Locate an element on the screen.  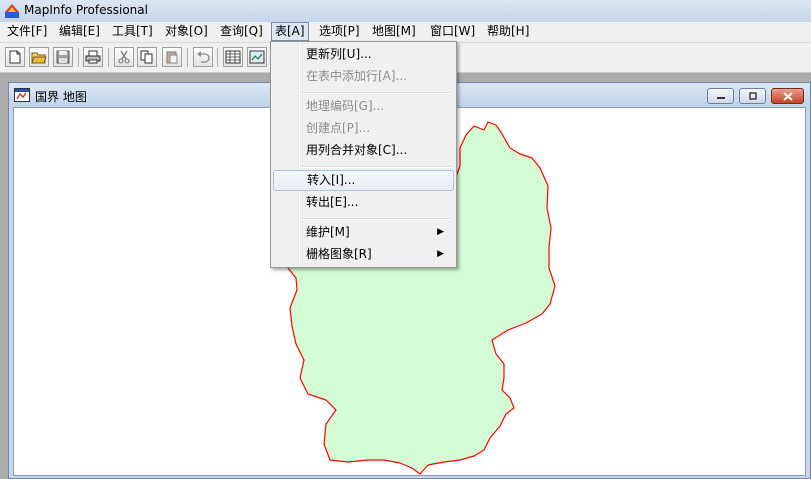
save-button is located at coordinates (63, 57).